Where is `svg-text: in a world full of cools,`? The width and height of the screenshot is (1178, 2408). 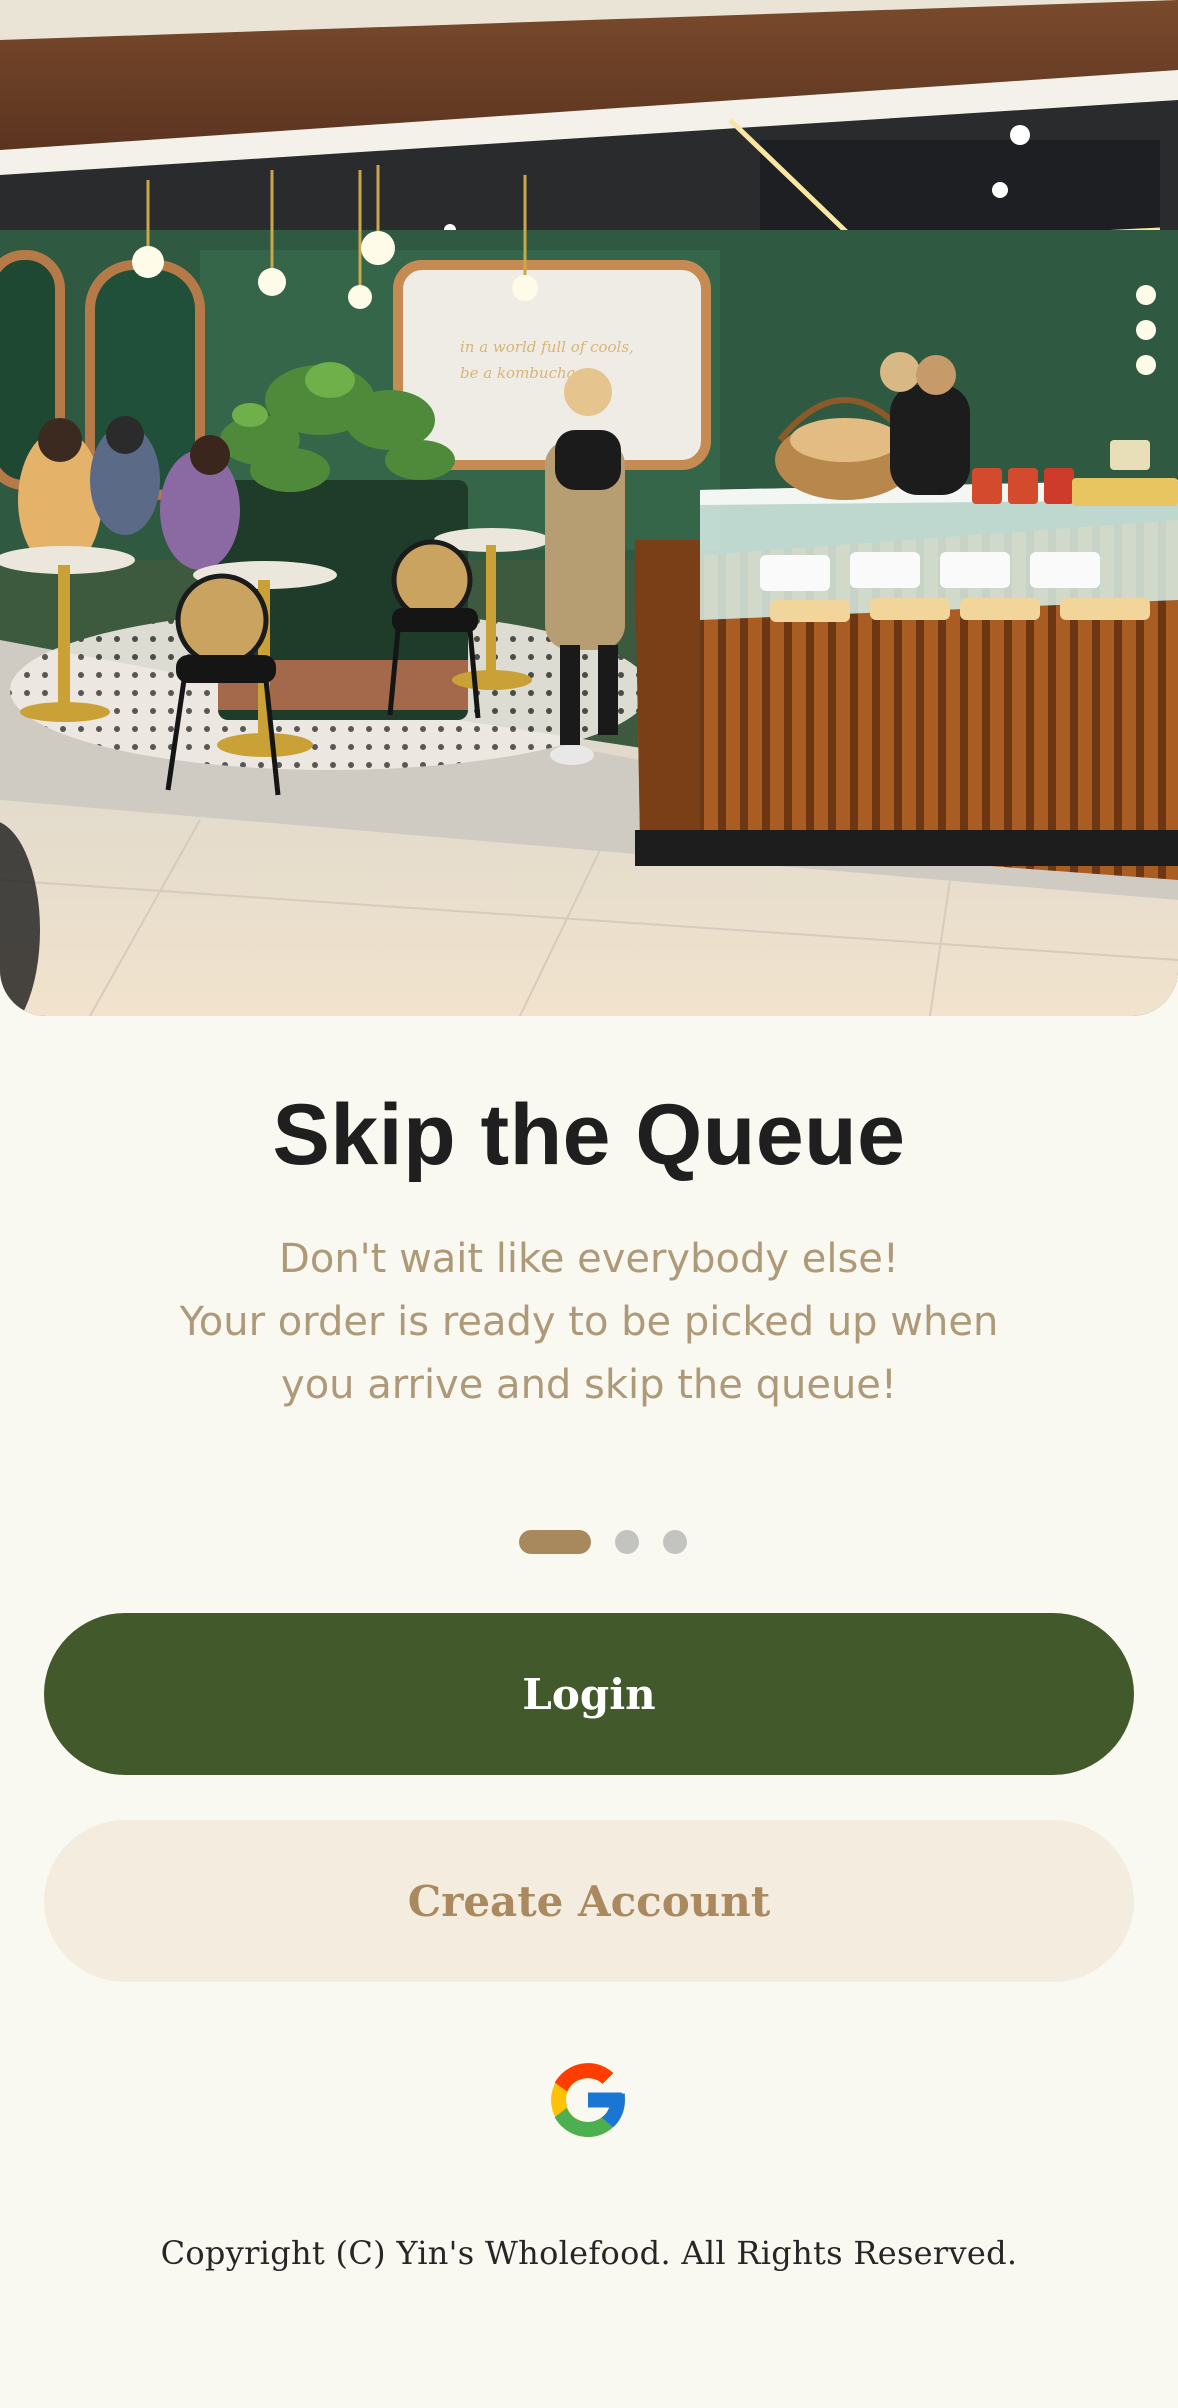
svg-text: in a world full of cools, is located at coordinates (547, 347).